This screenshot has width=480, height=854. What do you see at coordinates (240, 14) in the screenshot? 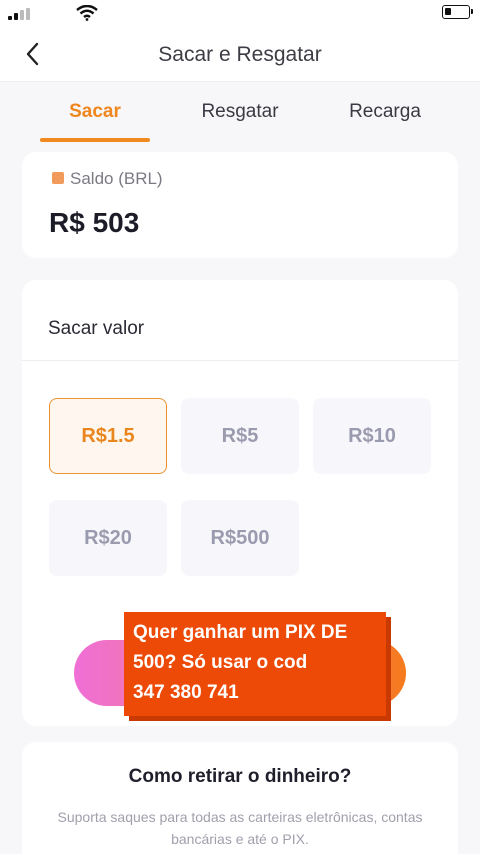
I see `status-bar` at bounding box center [240, 14].